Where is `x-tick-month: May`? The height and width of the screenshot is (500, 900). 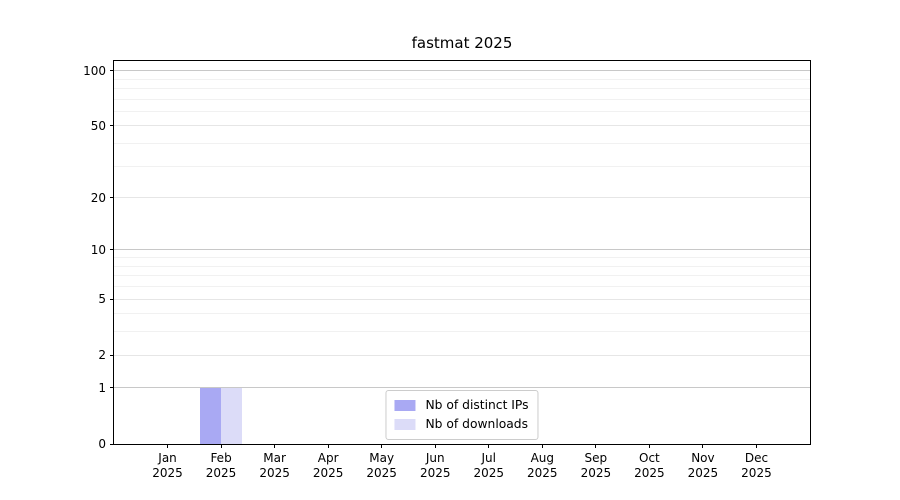 x-tick-month: May is located at coordinates (382, 458).